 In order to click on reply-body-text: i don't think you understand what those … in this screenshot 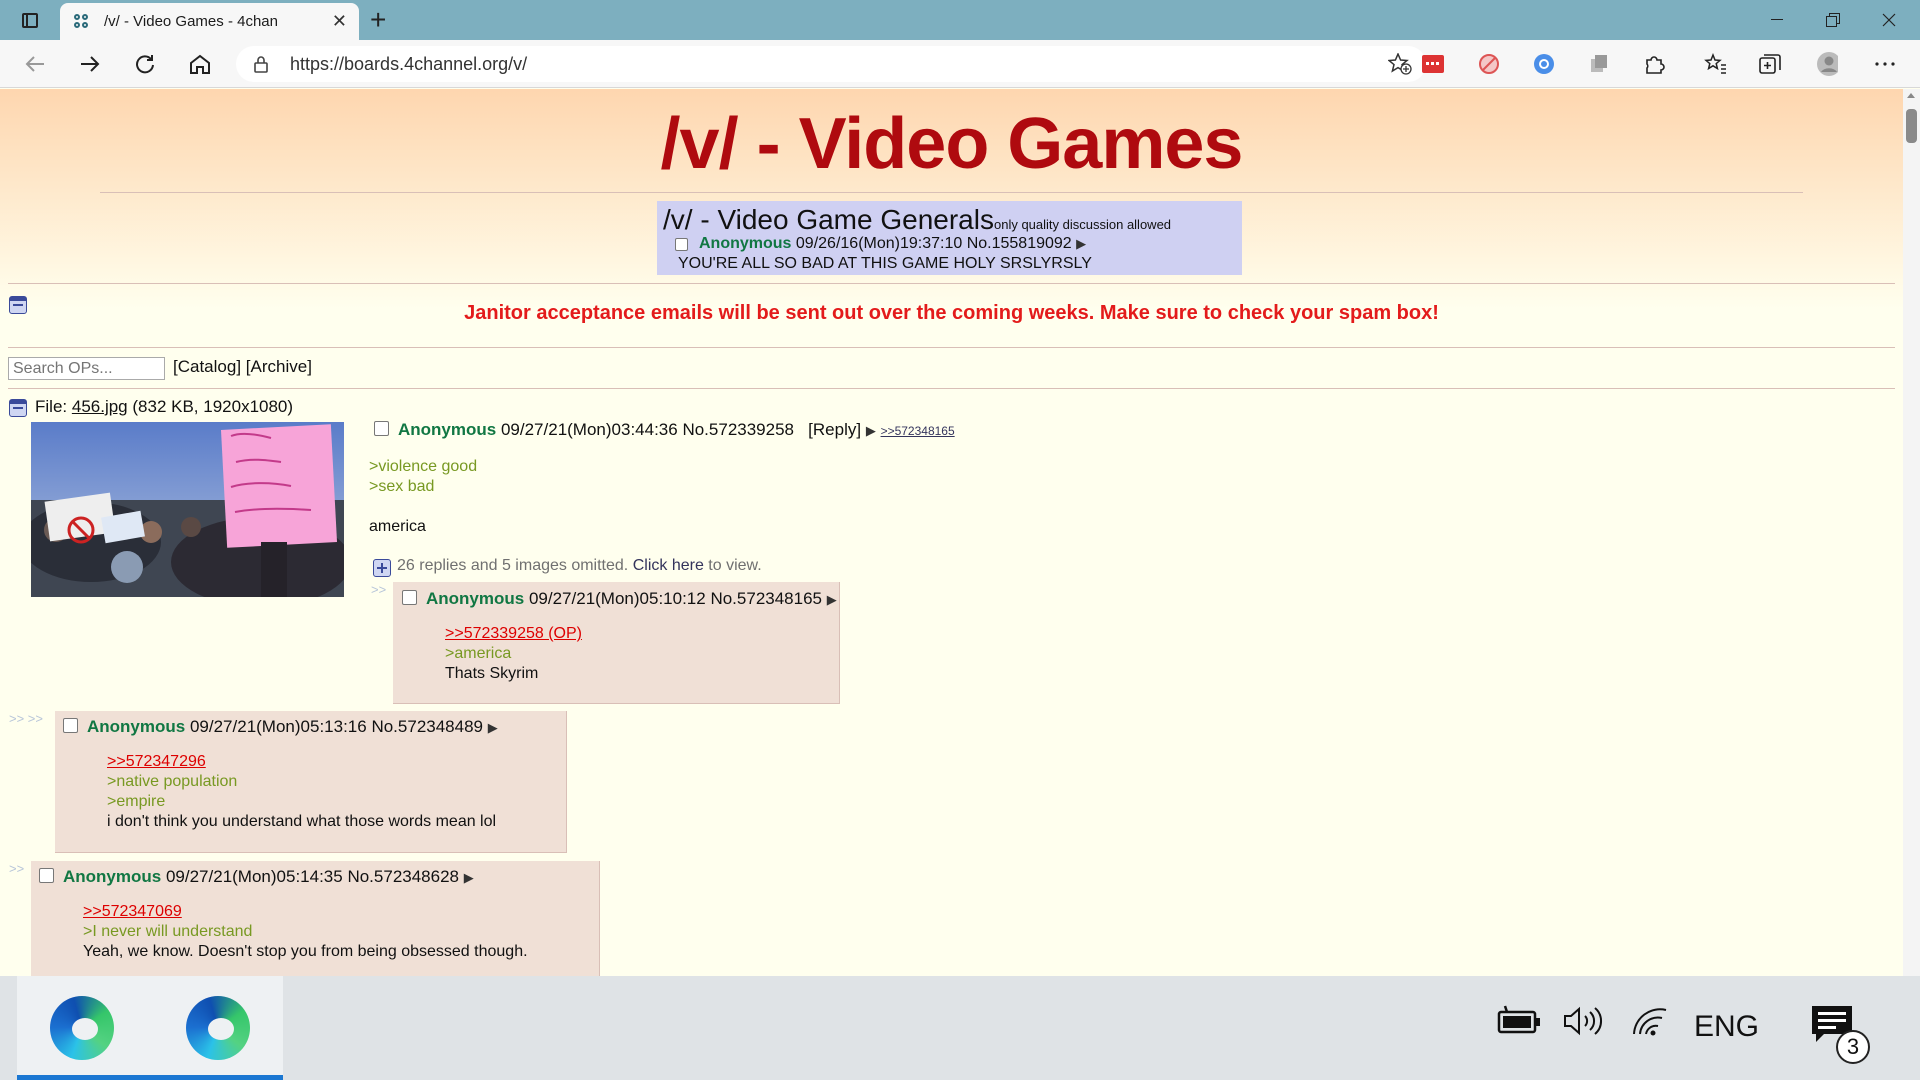, I will do `click(302, 821)`.